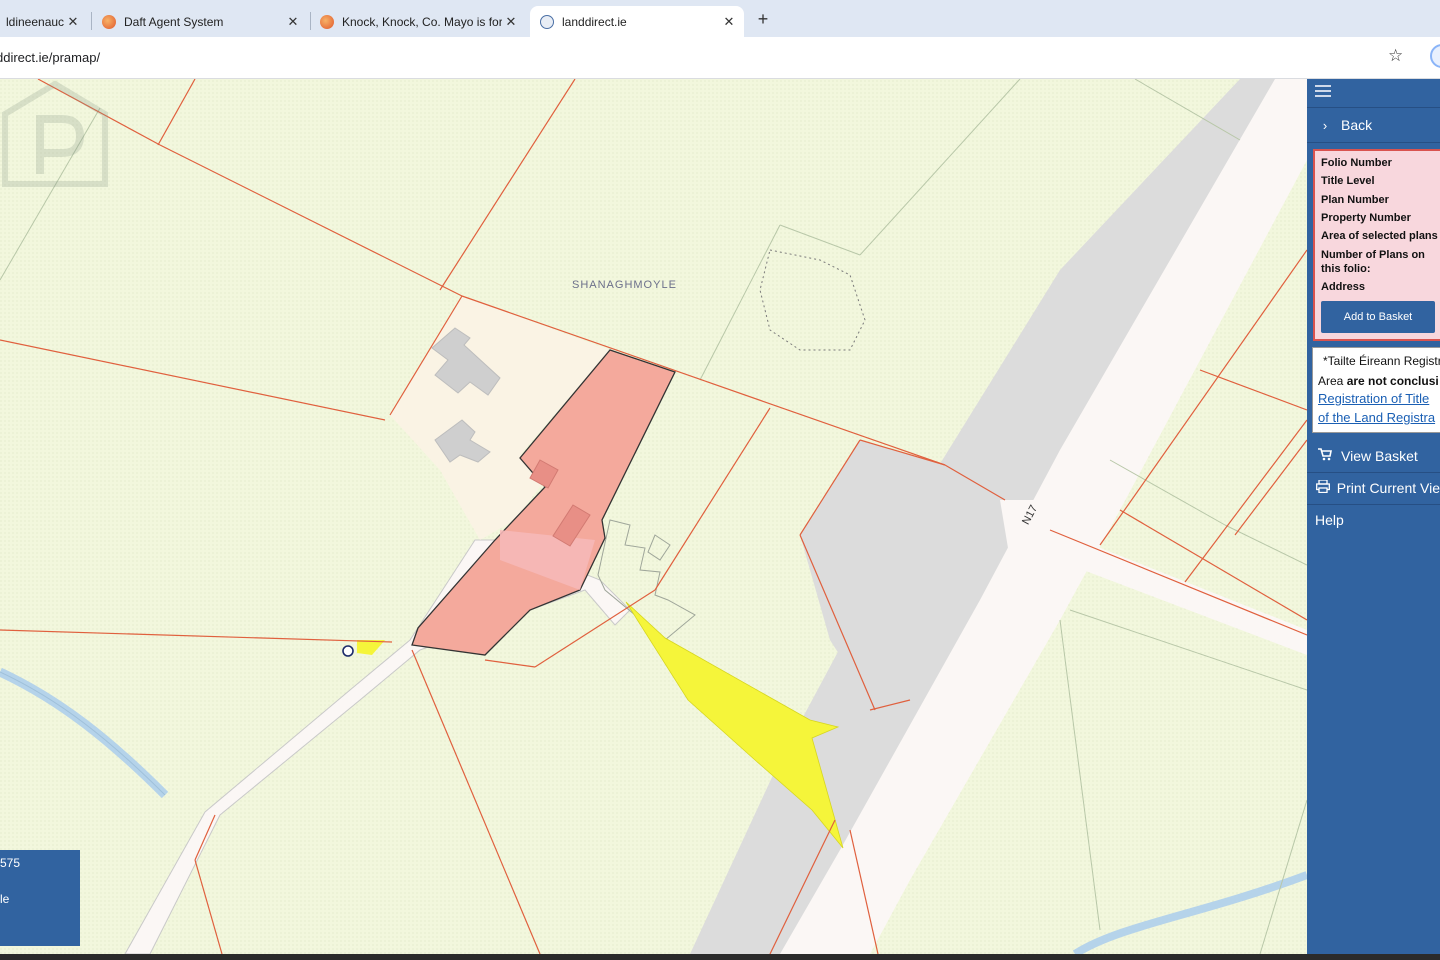 The image size is (1440, 960). Describe the element at coordinates (1388, 488) in the screenshot. I see `print-view-label: Print Current Vie` at that location.